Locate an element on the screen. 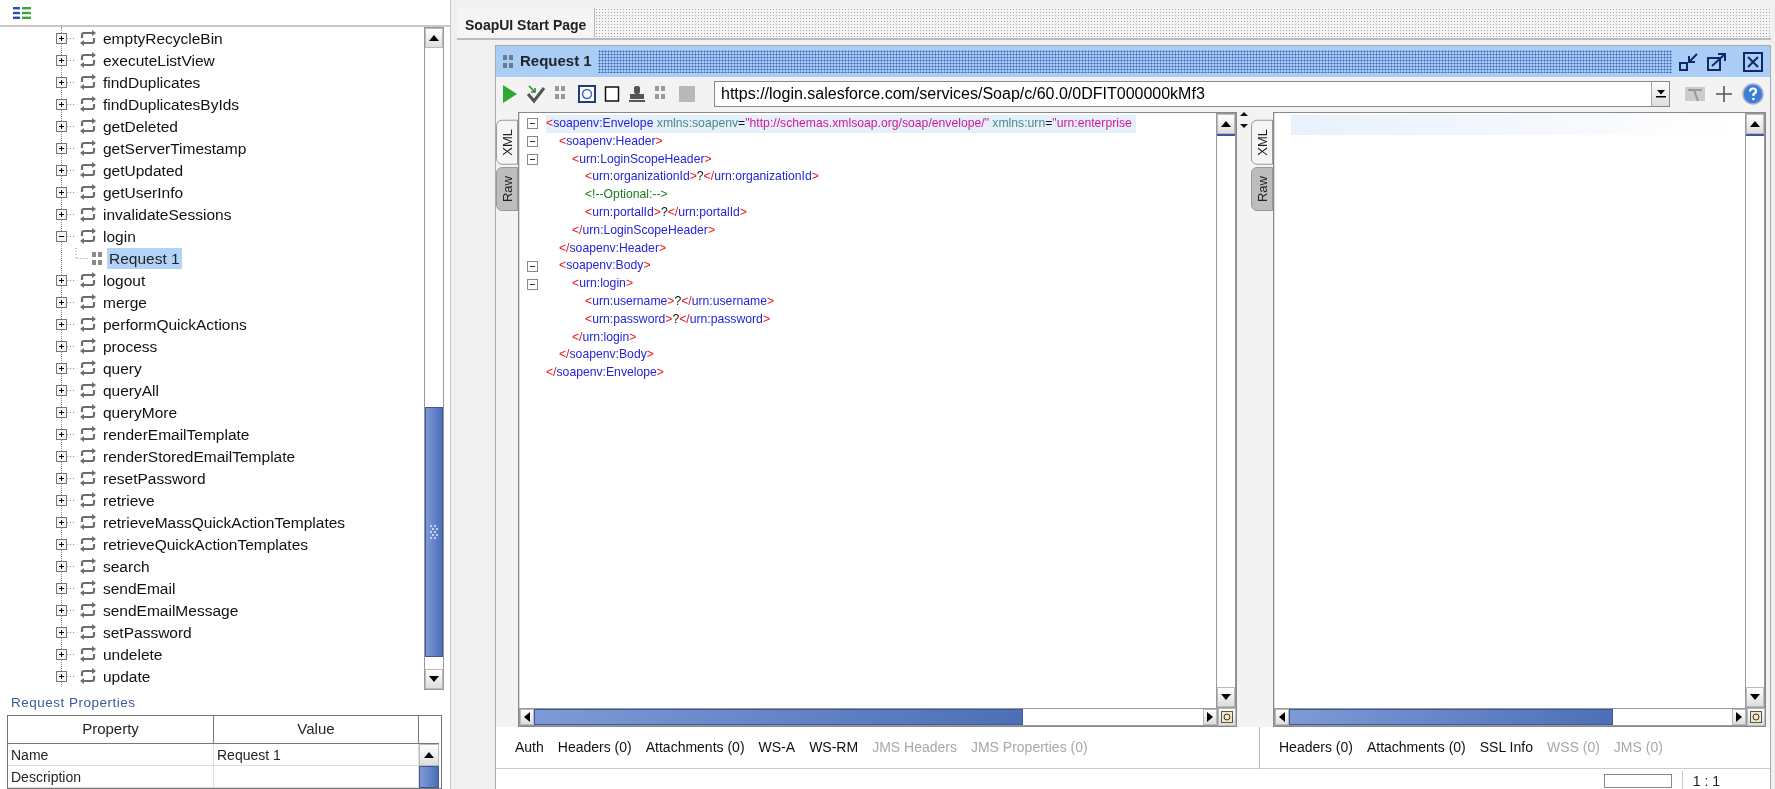 The image size is (1775, 789). scroll-thumb is located at coordinates (429, 776).